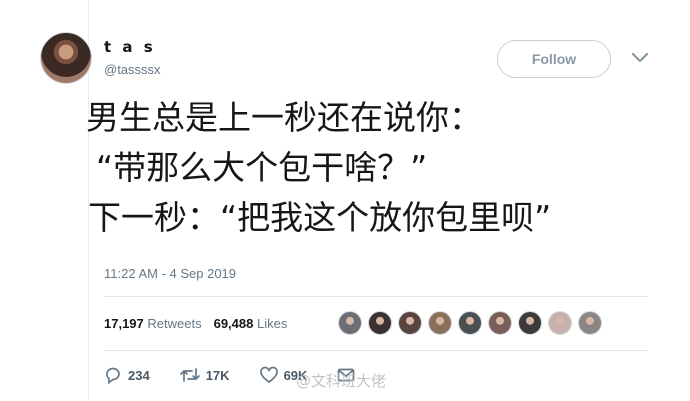  Describe the element at coordinates (554, 59) in the screenshot. I see `follow-button: Follow` at that location.